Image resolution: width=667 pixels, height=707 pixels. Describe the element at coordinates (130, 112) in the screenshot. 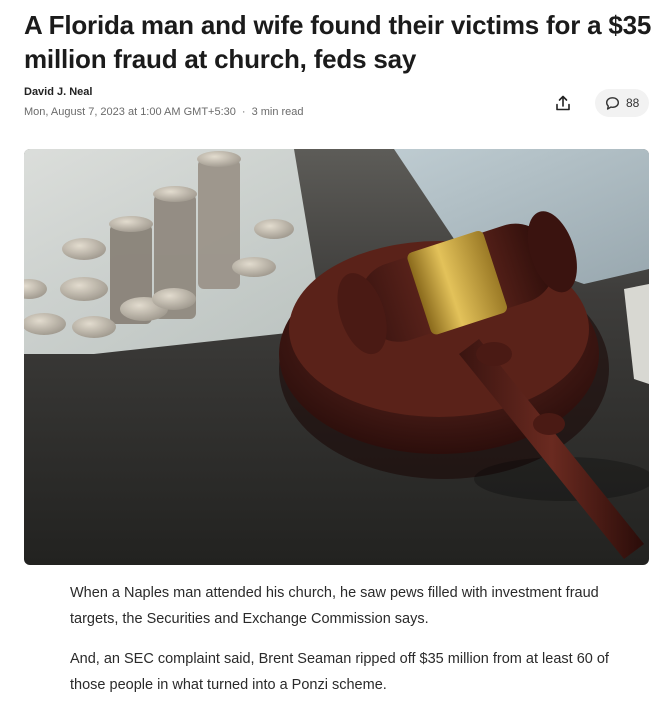

I see `publish-date: Mon, August 7, 2023 at 1:00 AM GMT+5:30` at that location.